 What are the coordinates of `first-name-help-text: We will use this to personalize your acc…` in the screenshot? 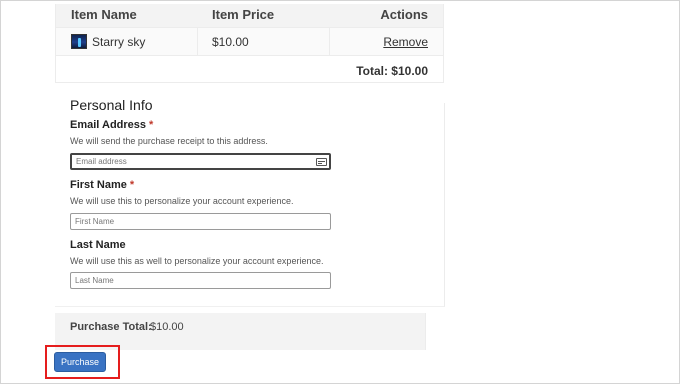 It's located at (182, 201).